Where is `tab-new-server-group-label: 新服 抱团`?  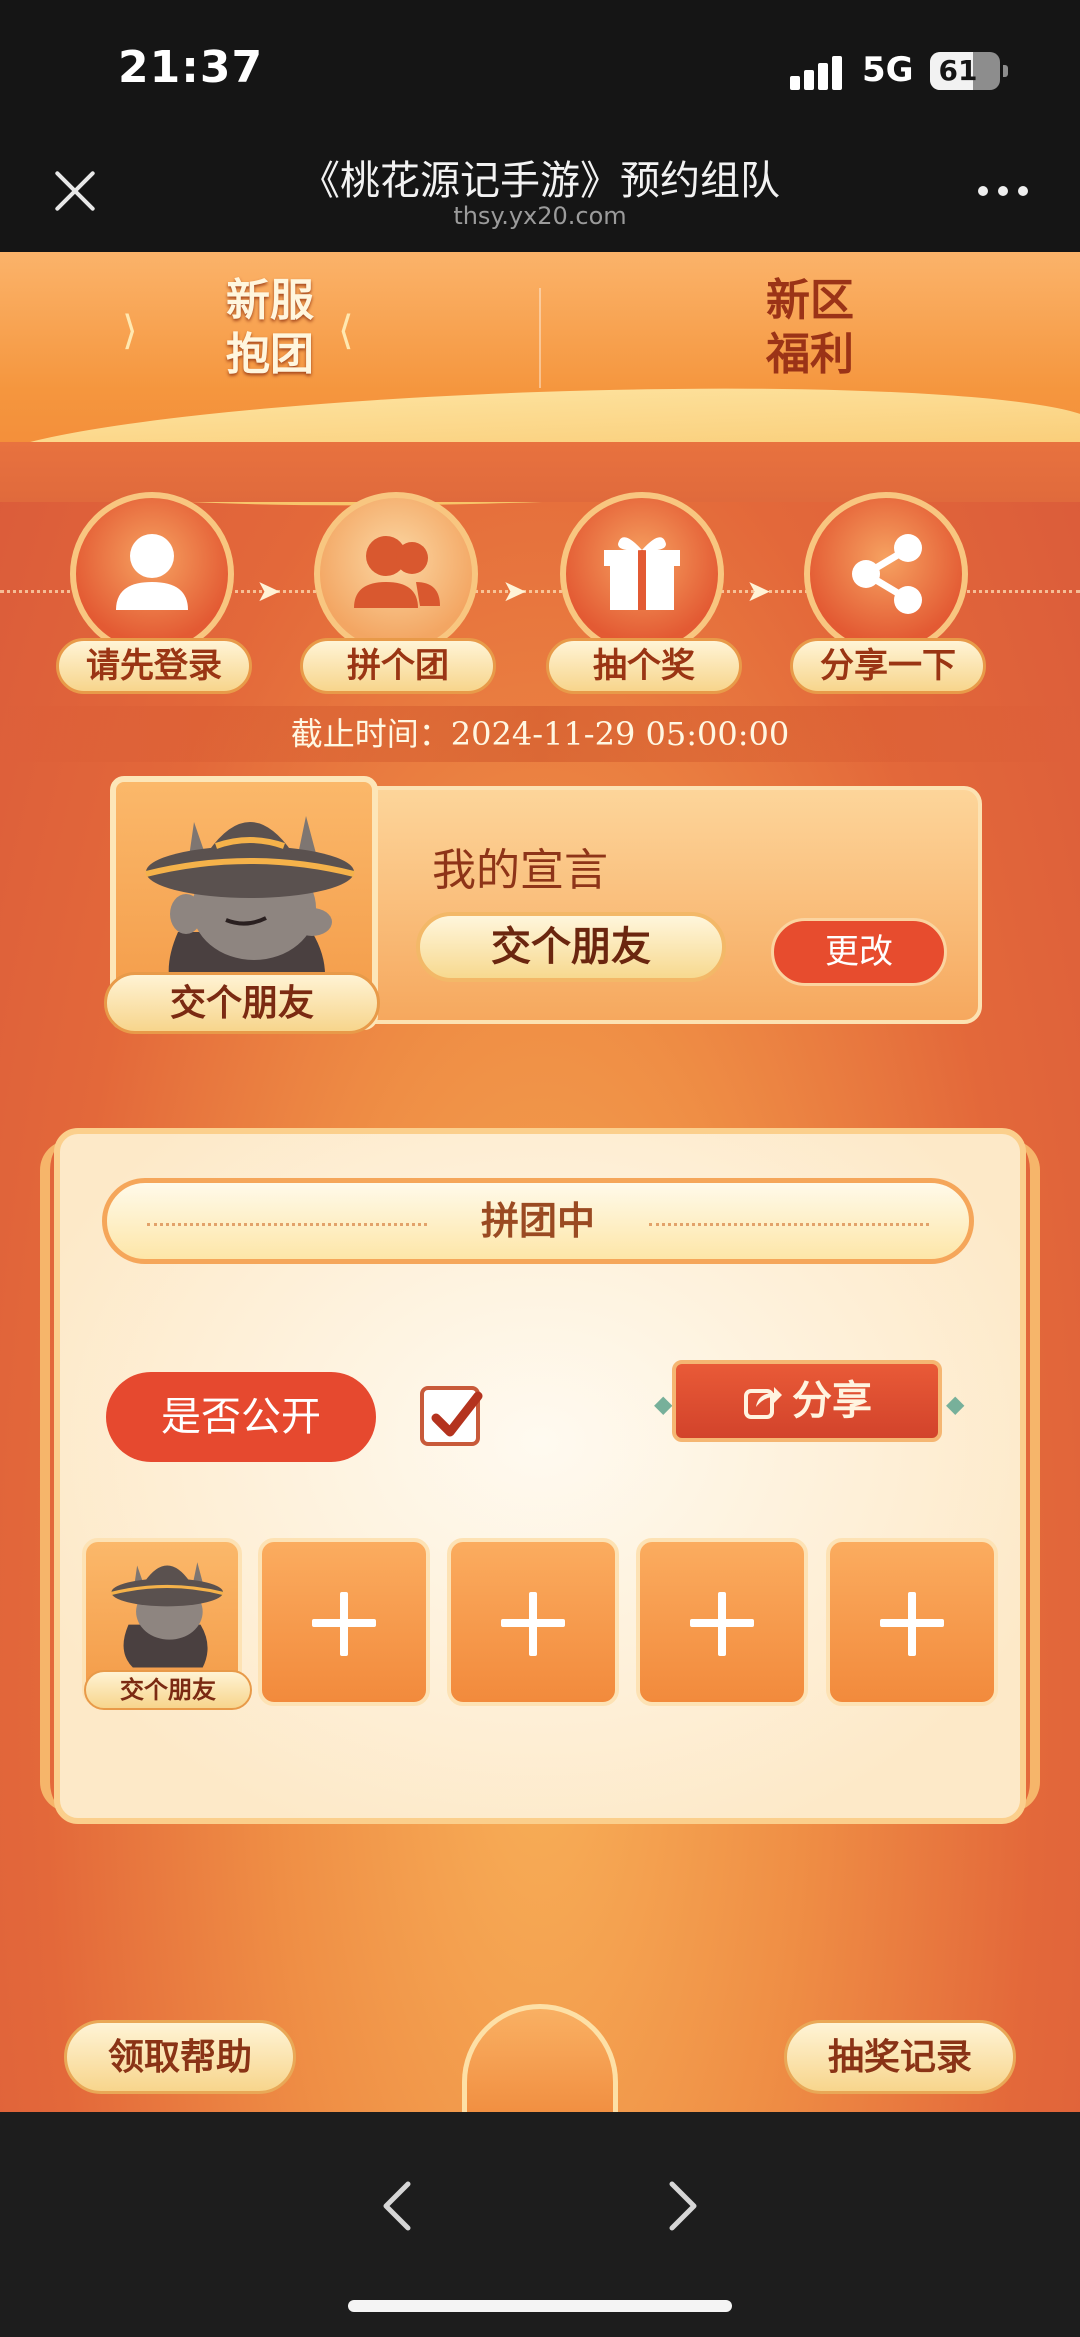 tab-new-server-group-label: 新服 抱团 is located at coordinates (270, 327).